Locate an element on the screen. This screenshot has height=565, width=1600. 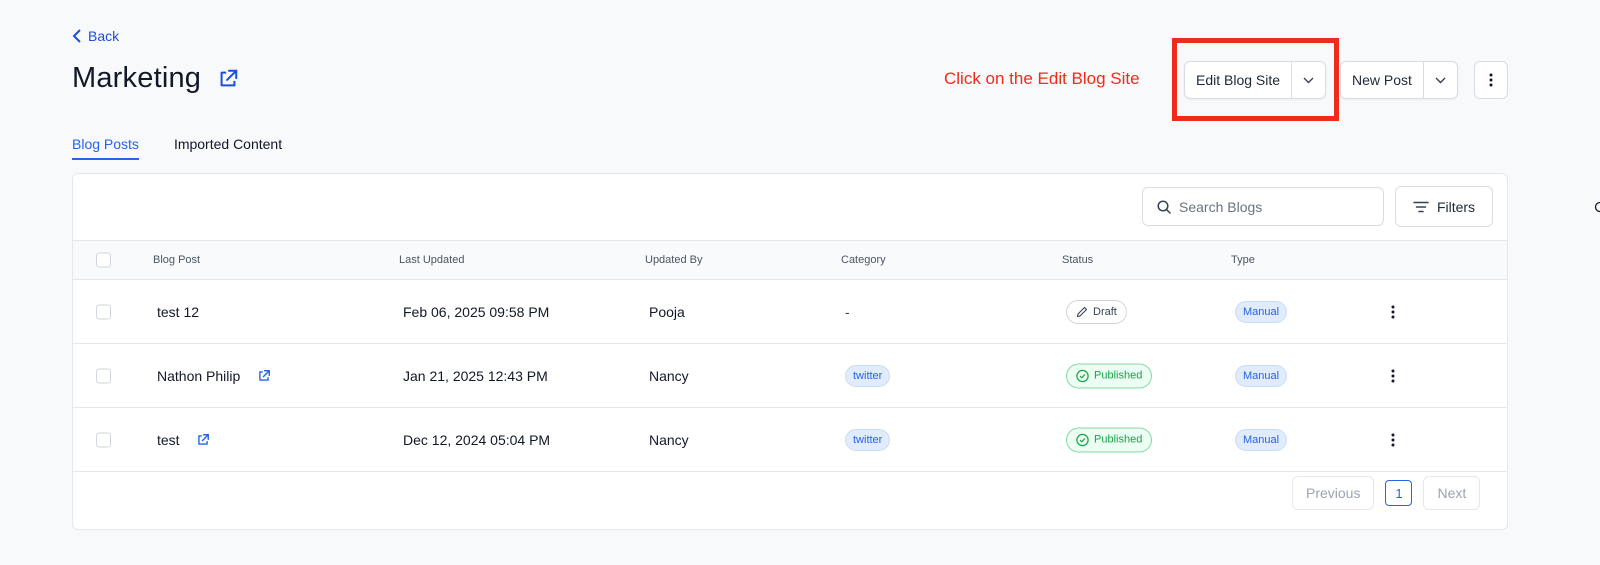
annotation-highlight-box is located at coordinates (1255, 79).